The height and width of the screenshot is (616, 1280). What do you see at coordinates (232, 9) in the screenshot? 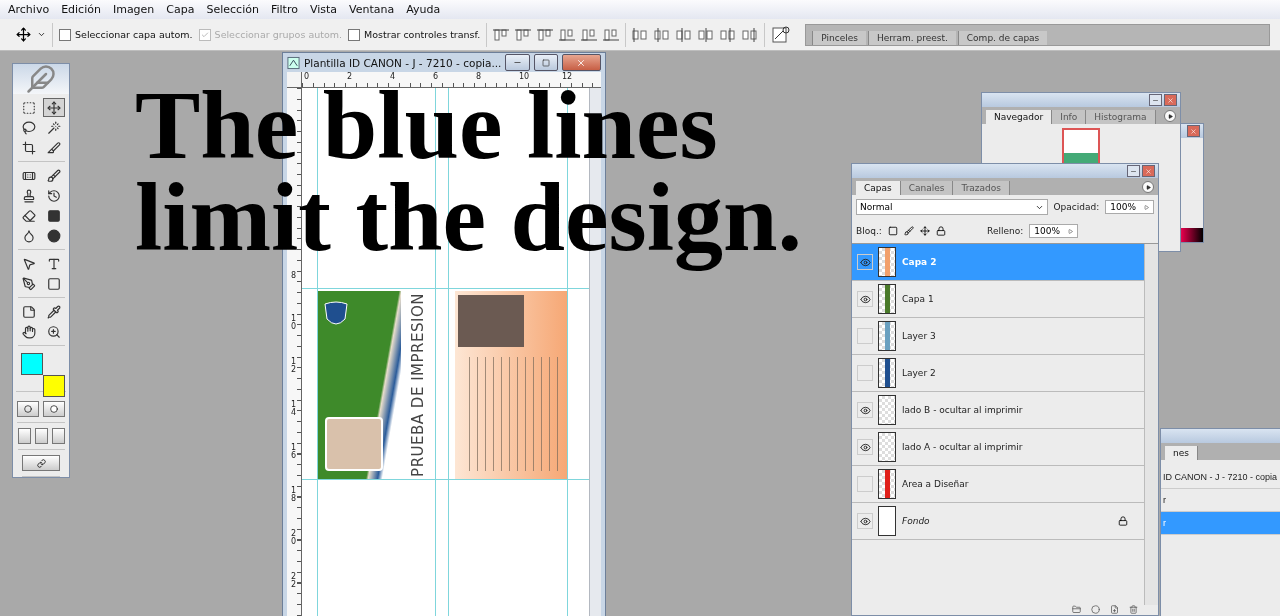
I see `menu-item: Selección` at bounding box center [232, 9].